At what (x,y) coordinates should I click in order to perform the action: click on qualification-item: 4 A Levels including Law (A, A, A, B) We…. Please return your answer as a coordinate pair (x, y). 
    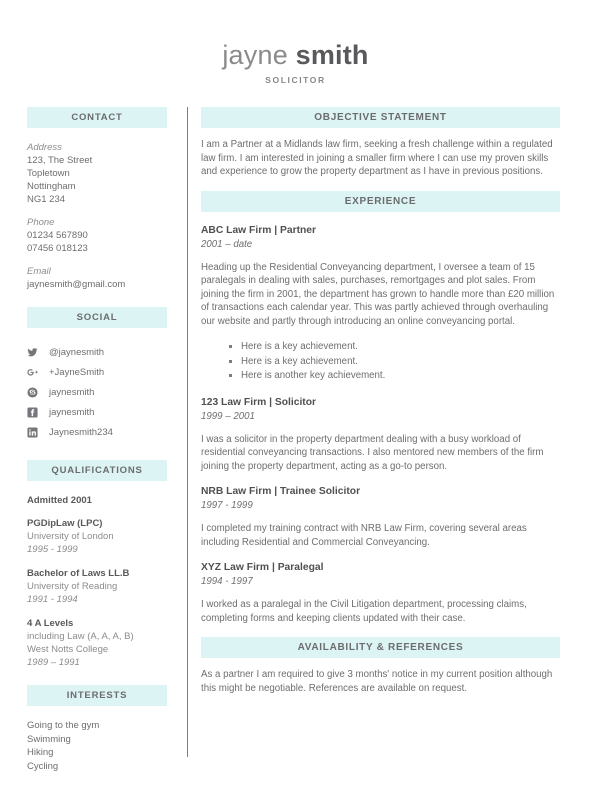
    Looking at the image, I should click on (97, 643).